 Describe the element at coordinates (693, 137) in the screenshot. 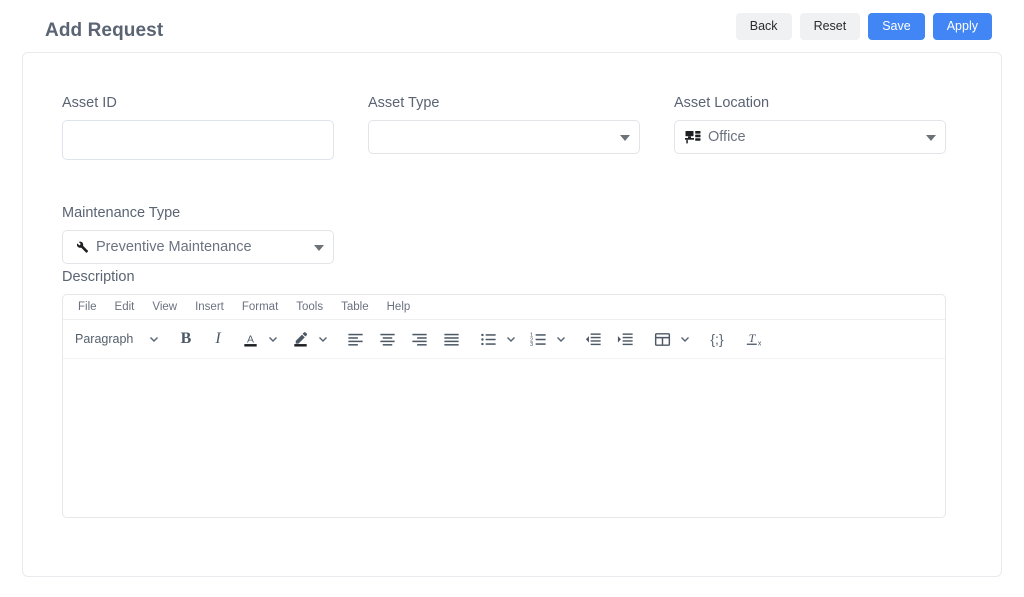

I see `desk-workstation-icon` at that location.